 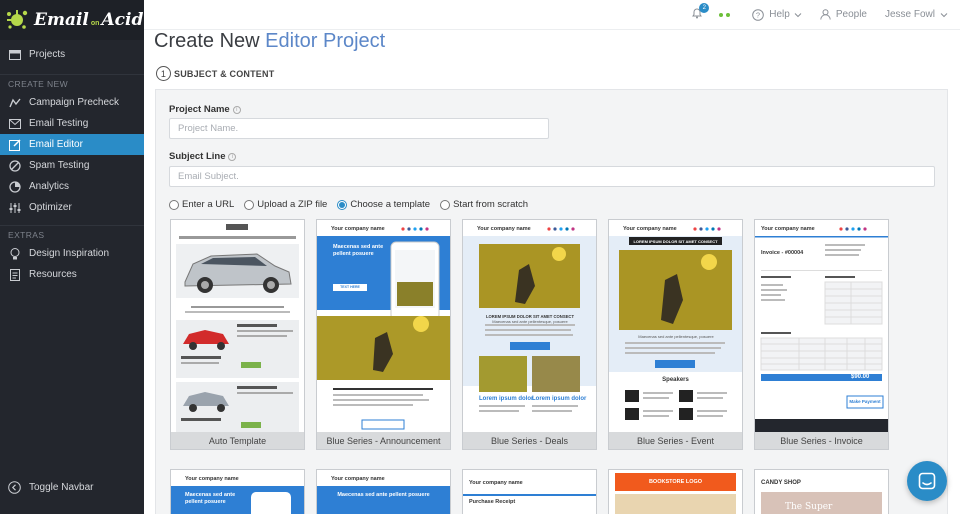 What do you see at coordinates (207, 41) in the screenshot?
I see `page-title-main: Create New` at bounding box center [207, 41].